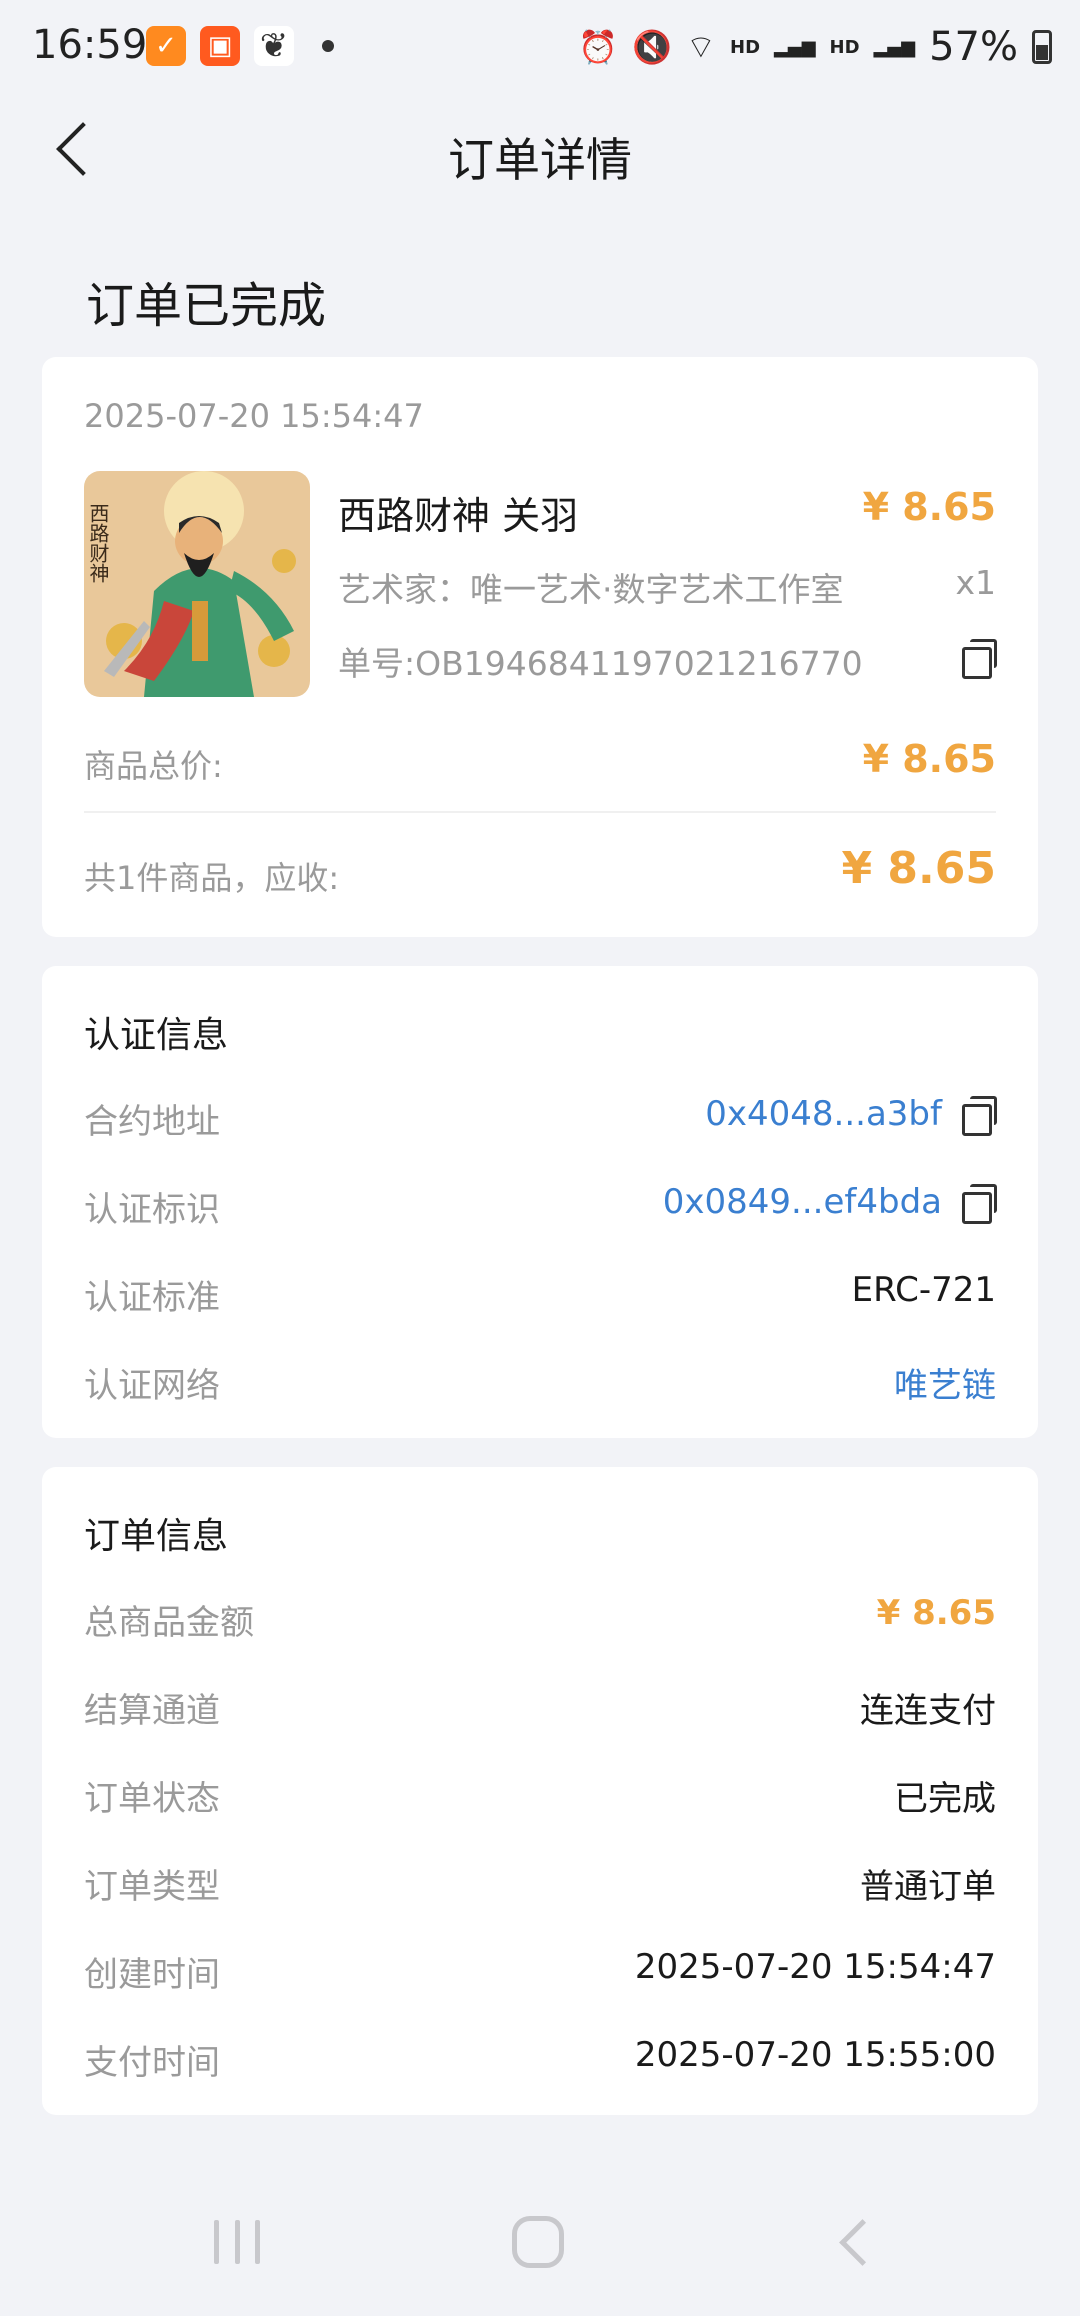  What do you see at coordinates (152, 1210) in the screenshot?
I see `token-id-label: 认证标识` at bounding box center [152, 1210].